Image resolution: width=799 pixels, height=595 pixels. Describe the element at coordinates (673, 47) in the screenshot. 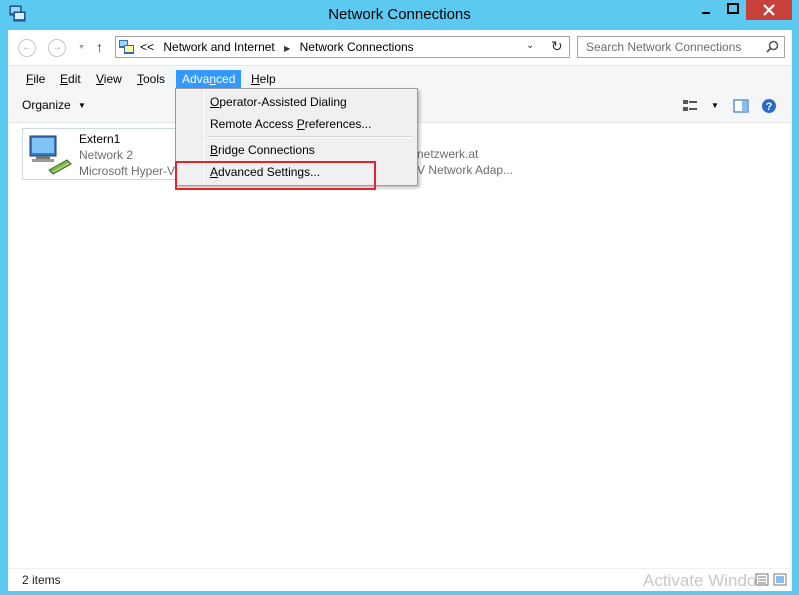

I see `search-input` at that location.